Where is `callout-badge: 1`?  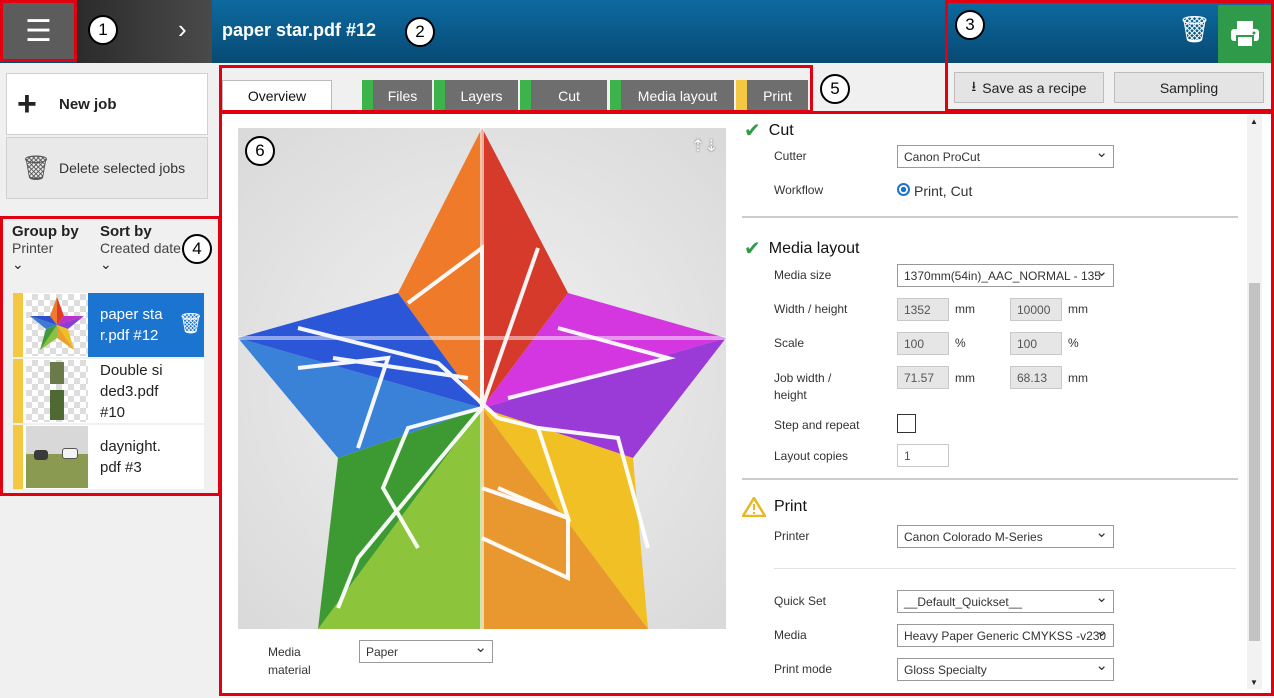 callout-badge: 1 is located at coordinates (103, 30).